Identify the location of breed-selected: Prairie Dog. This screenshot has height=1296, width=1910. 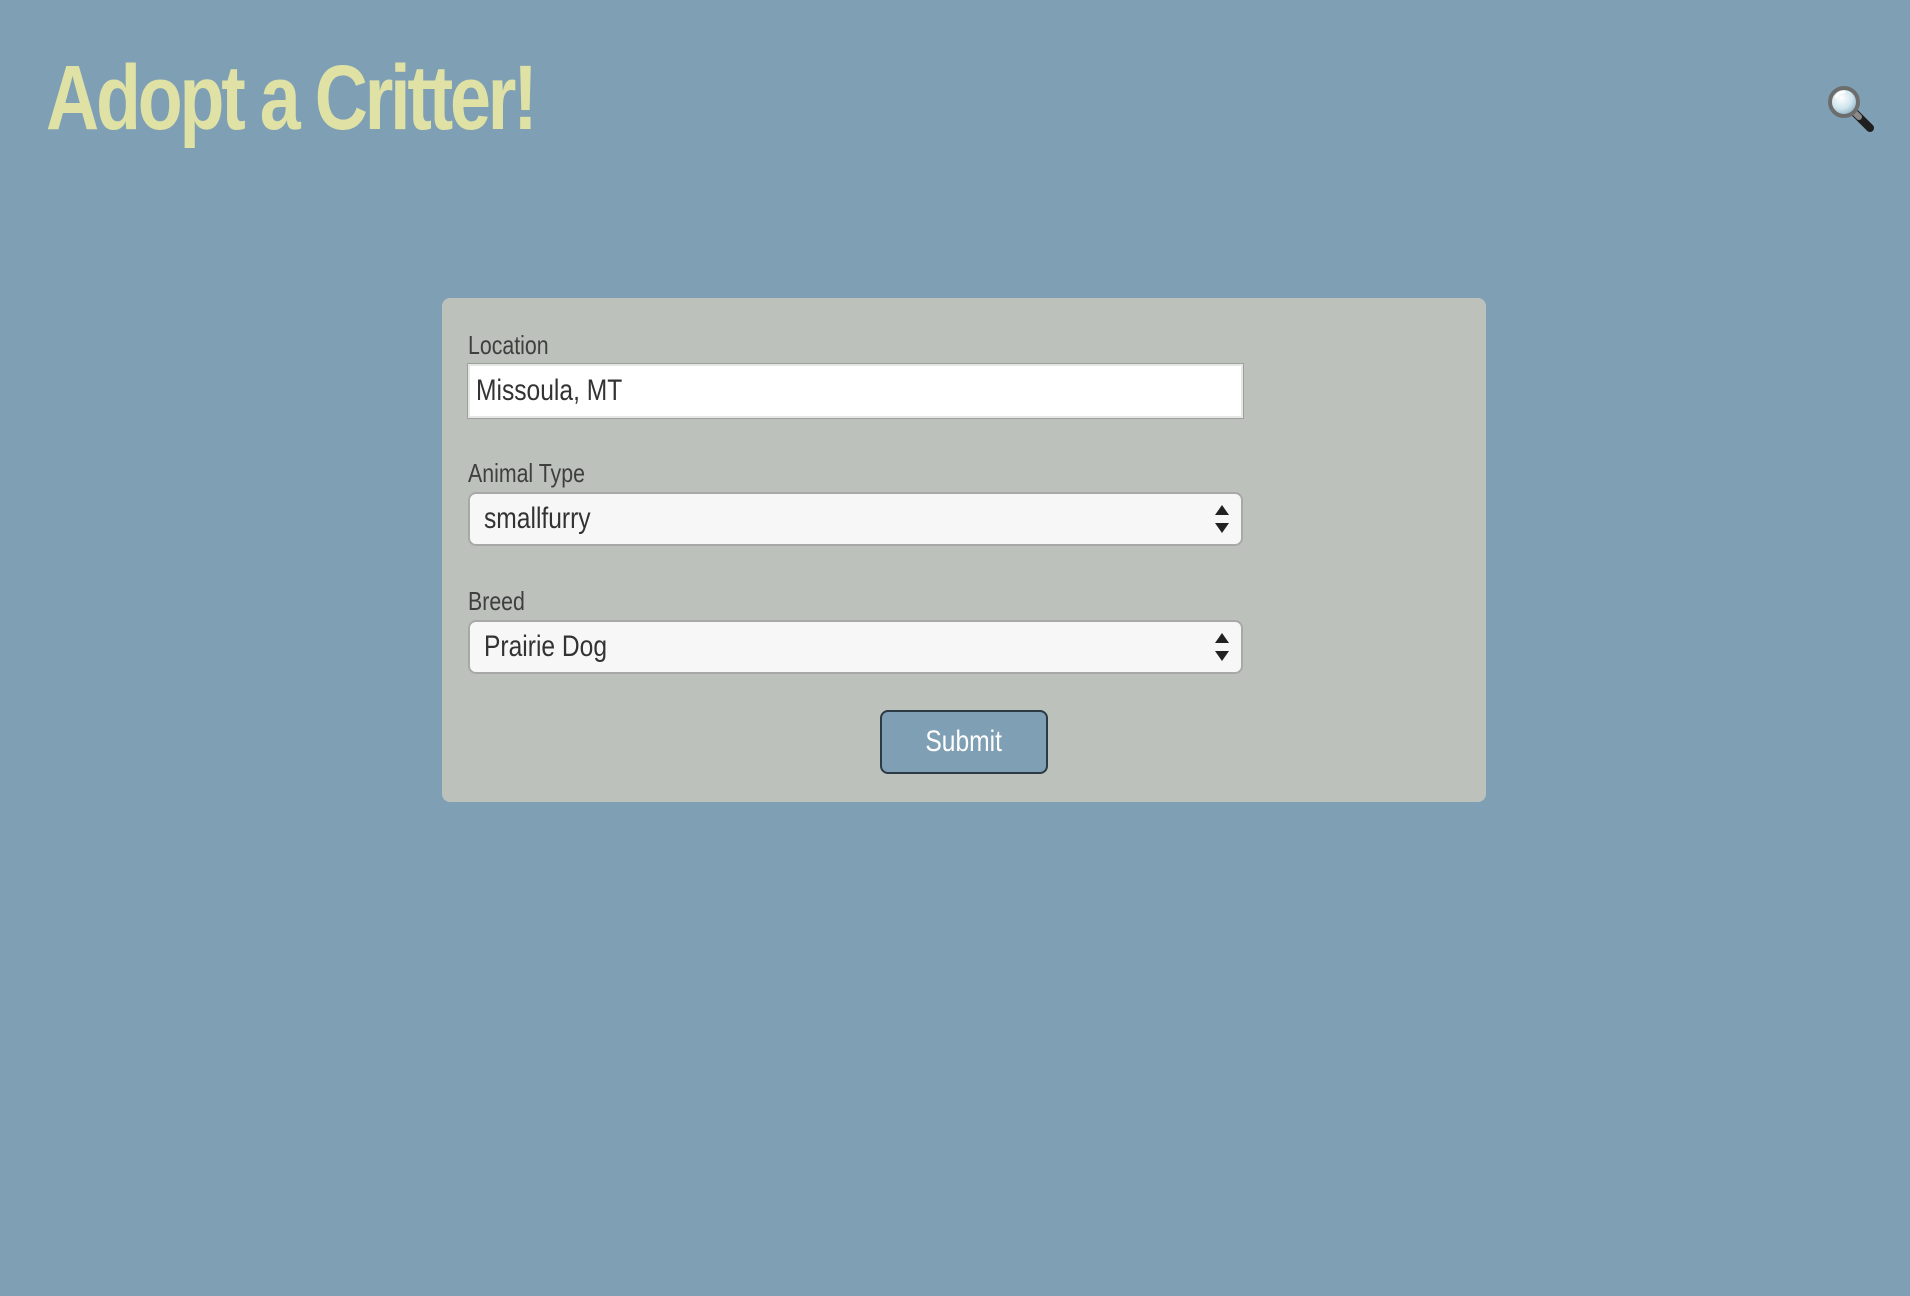
(546, 646).